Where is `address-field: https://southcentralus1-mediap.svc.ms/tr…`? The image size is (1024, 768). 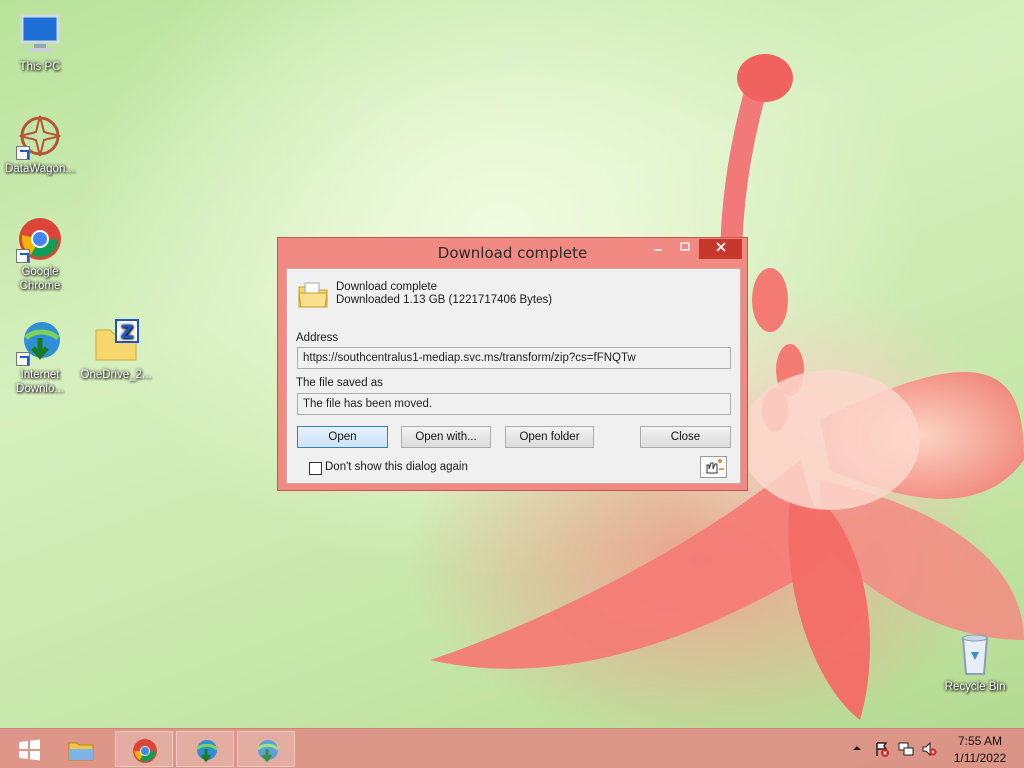
address-field: https://southcentralus1-mediap.svc.ms/tr… is located at coordinates (514, 358).